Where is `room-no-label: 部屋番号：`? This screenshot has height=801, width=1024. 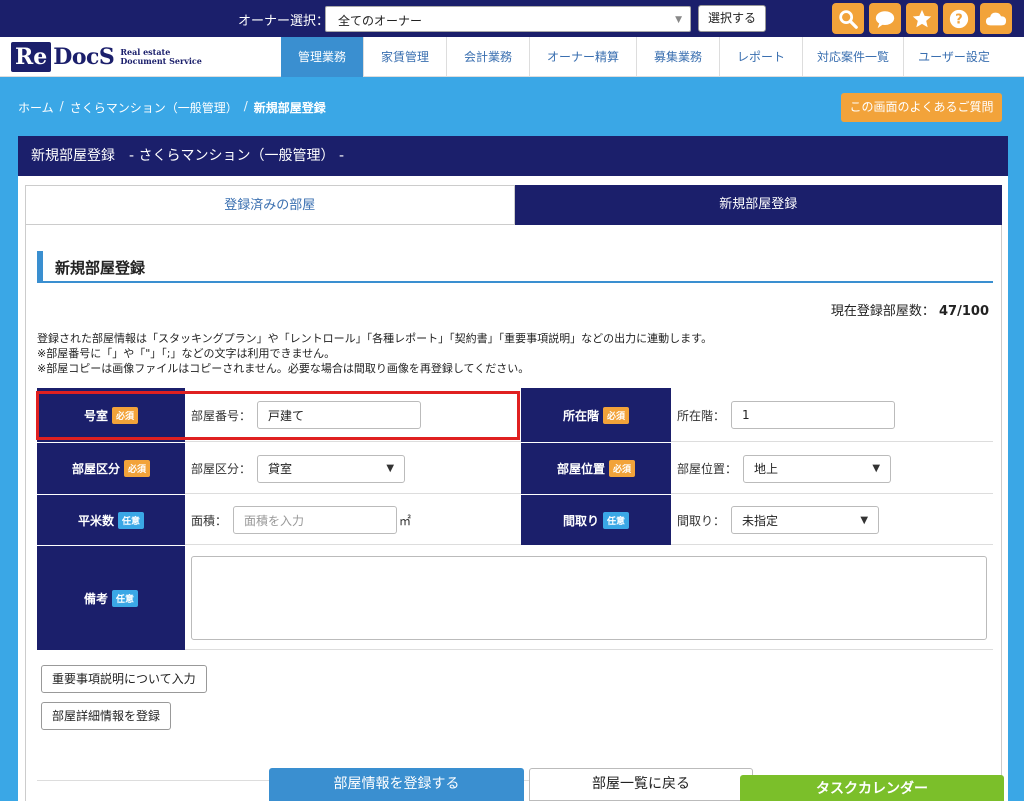
room-no-label: 部屋番号： is located at coordinates (221, 415).